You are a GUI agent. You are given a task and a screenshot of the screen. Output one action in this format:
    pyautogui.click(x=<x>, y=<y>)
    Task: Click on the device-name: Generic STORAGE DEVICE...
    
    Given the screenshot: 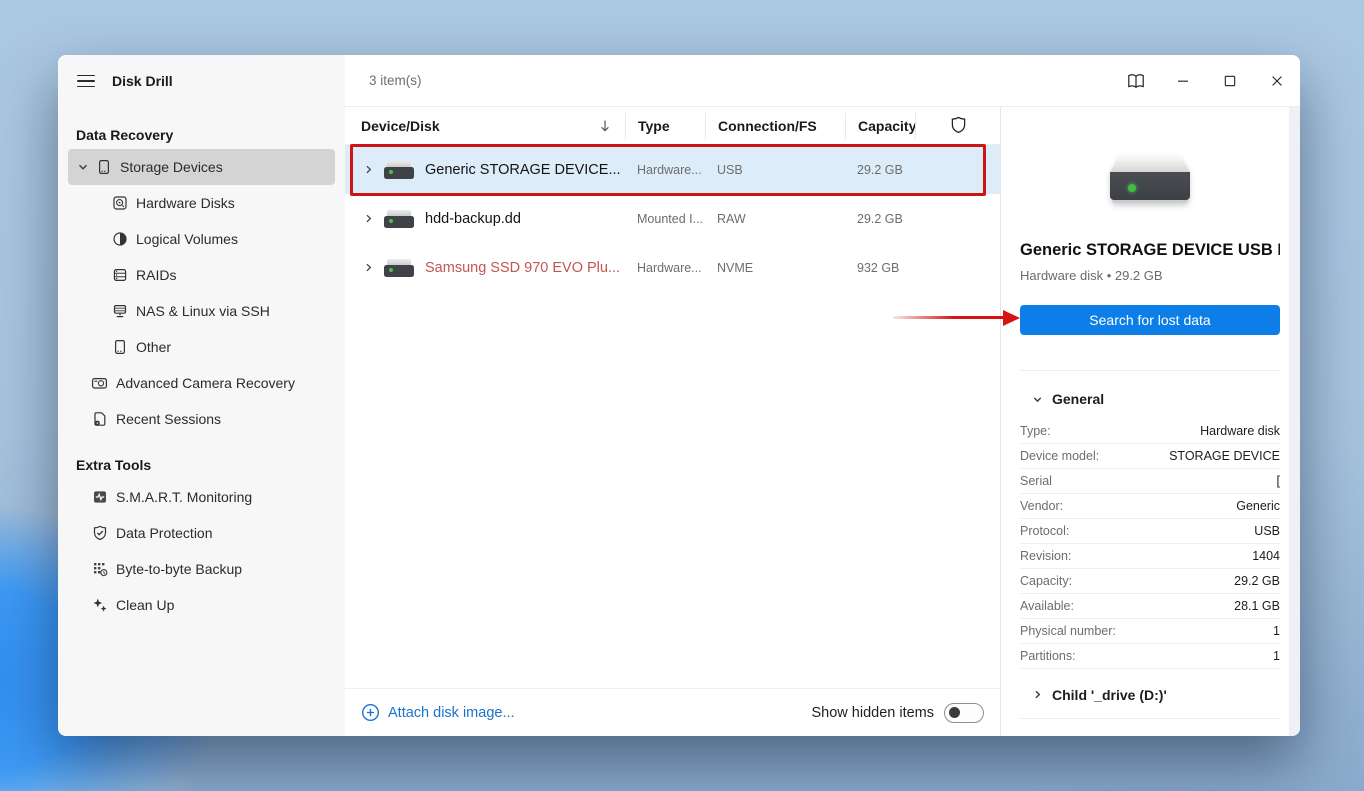 What is the action you would take?
    pyautogui.click(x=523, y=169)
    